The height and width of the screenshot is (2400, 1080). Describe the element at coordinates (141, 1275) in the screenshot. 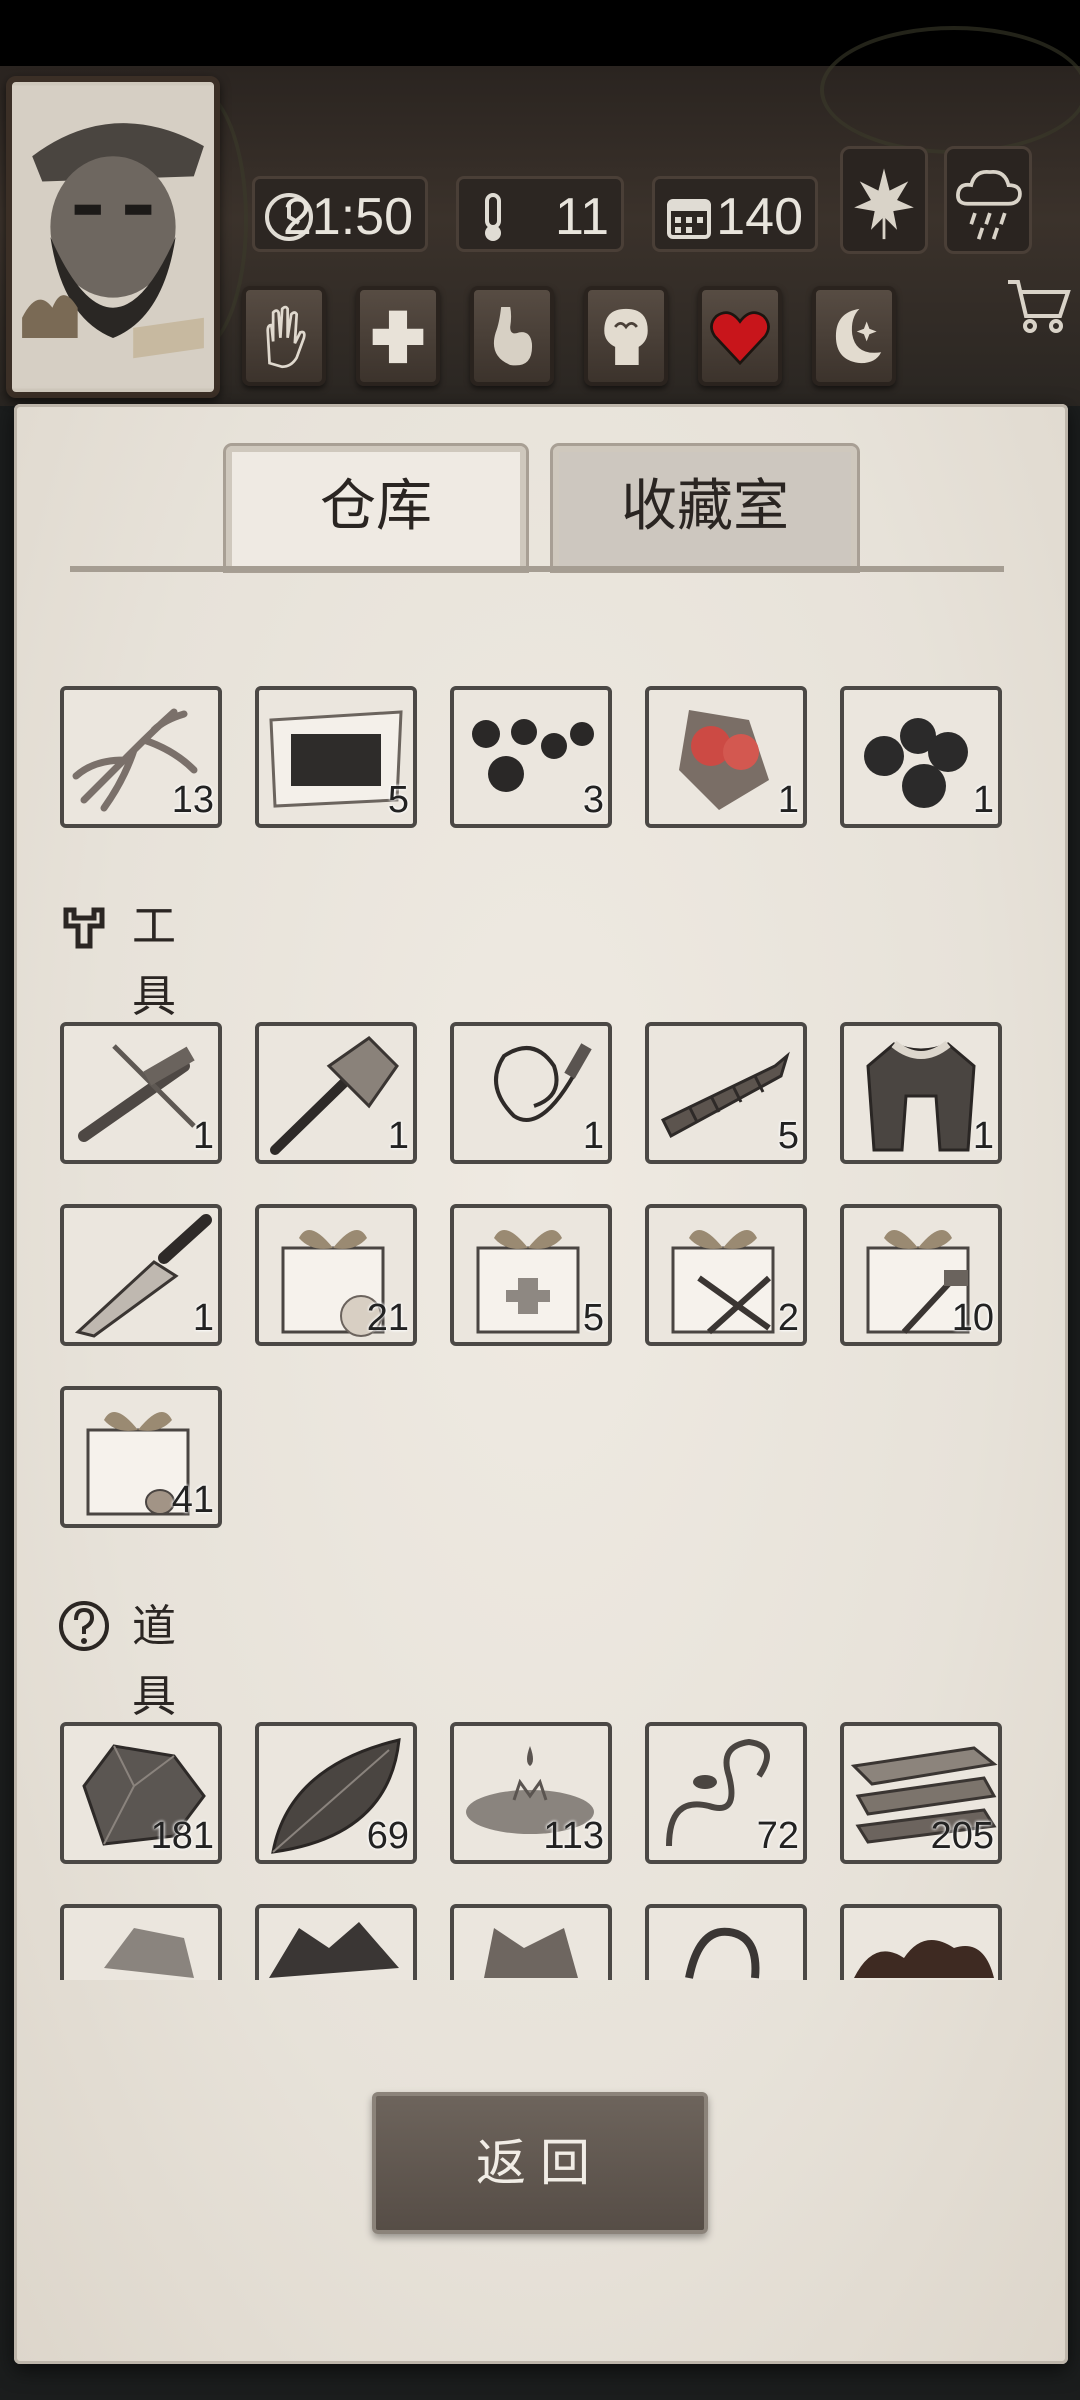

I see `item-slot-hunting-knife: 1` at that location.